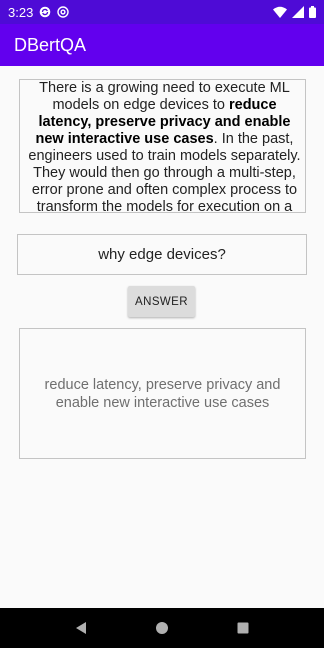 The width and height of the screenshot is (324, 648). I want to click on sync-icon, so click(45, 12).